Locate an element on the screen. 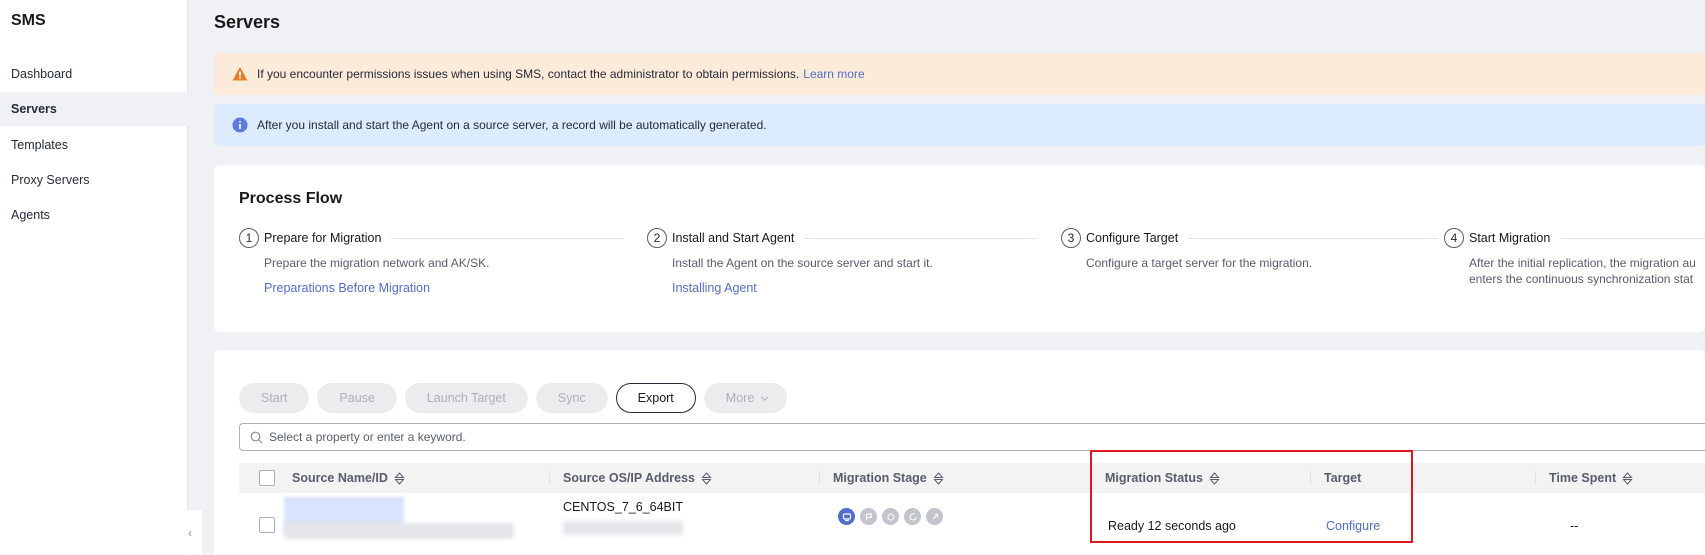  chevron-left-icon: ‹ is located at coordinates (190, 532).